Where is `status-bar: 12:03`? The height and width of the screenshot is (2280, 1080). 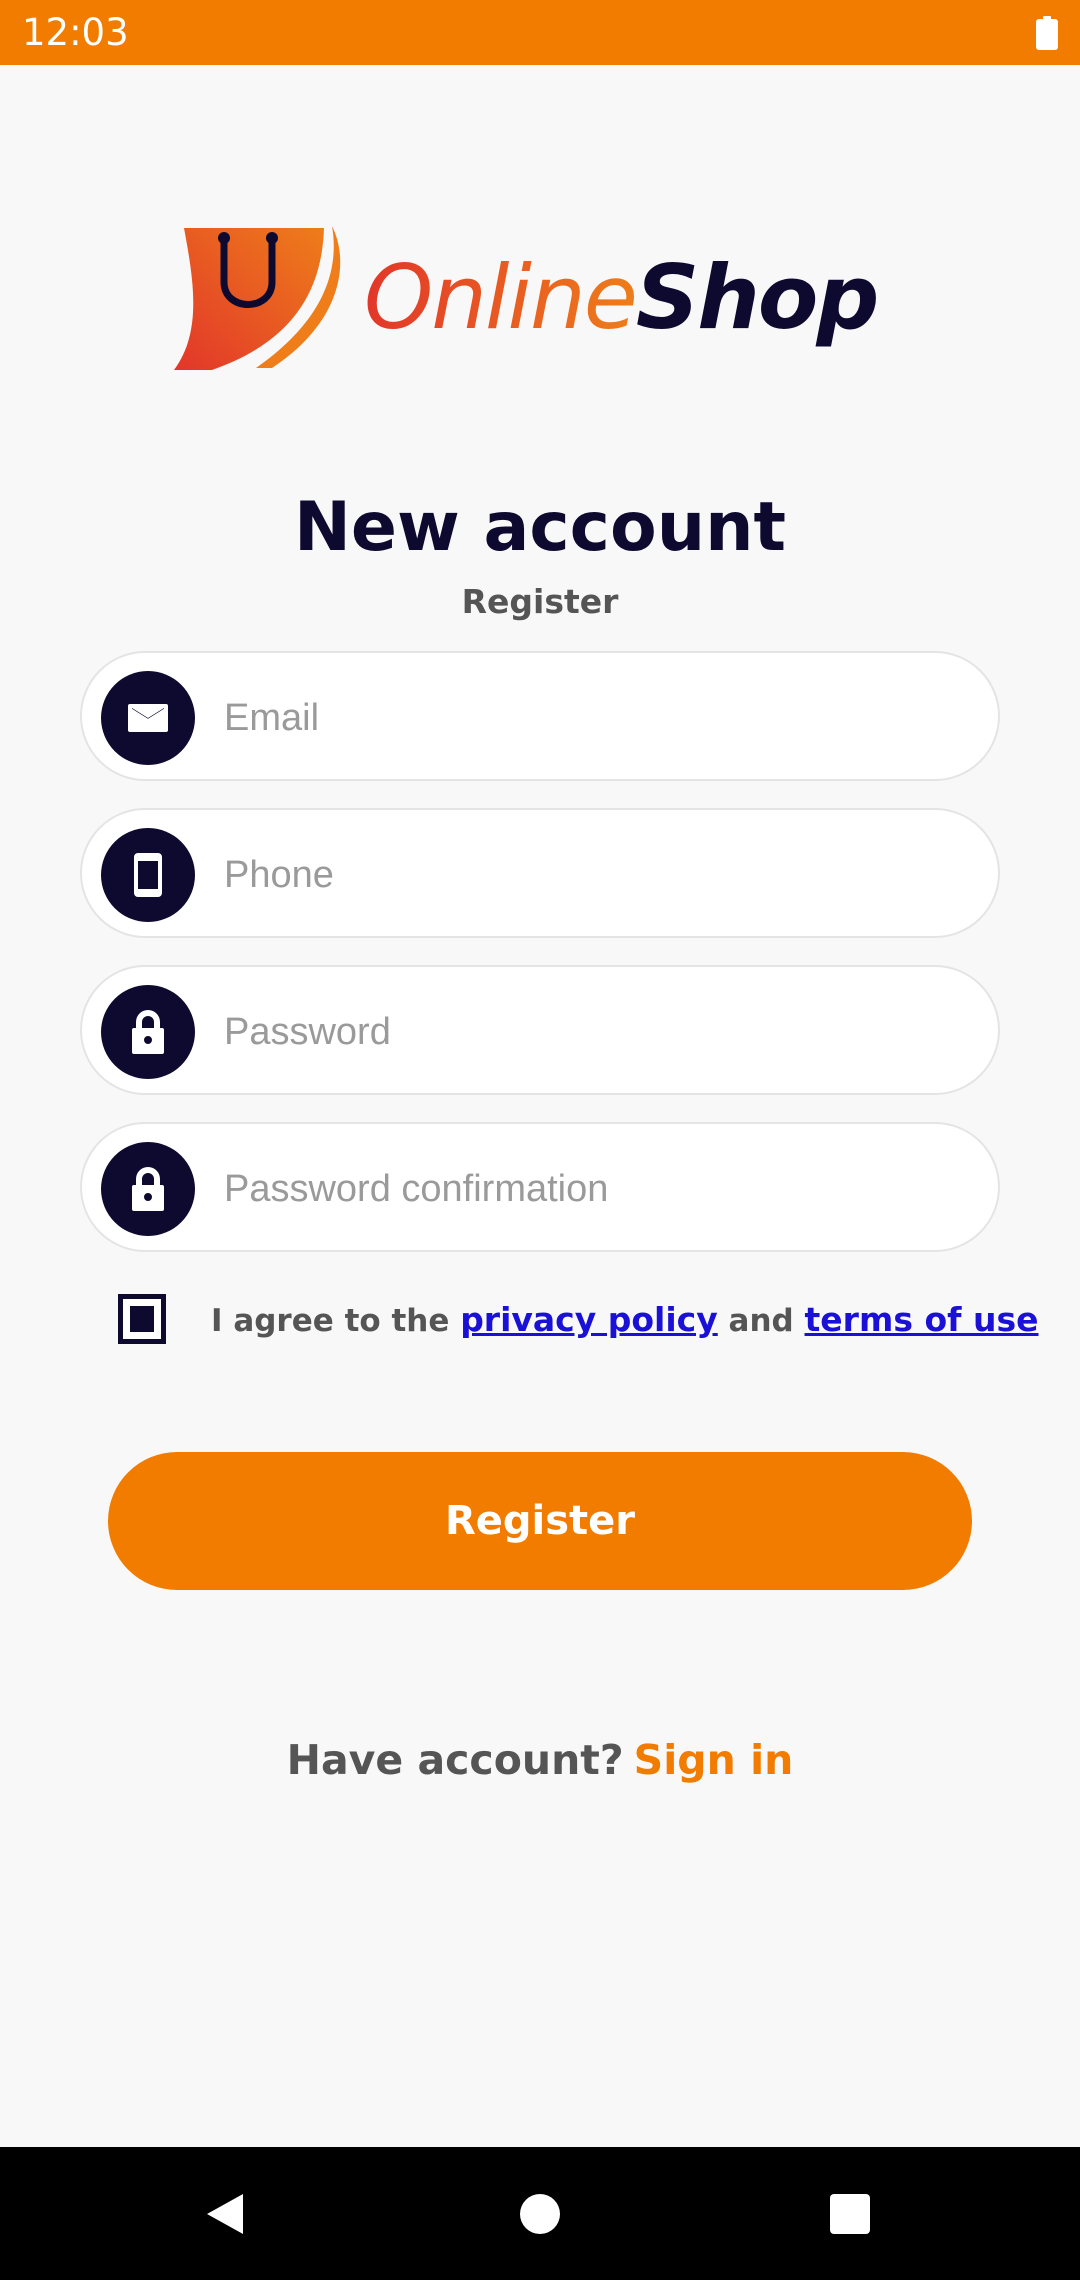
status-bar: 12:03 is located at coordinates (540, 32).